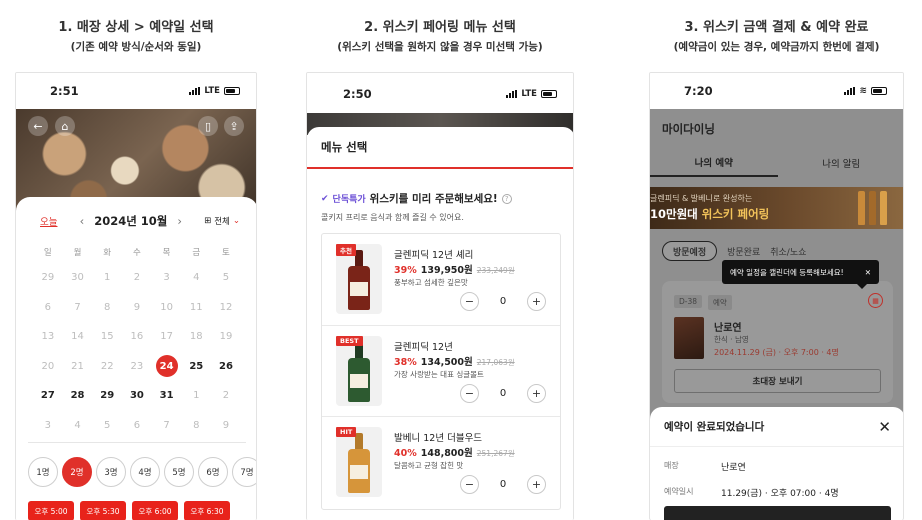 The width and height of the screenshot is (922, 520). I want to click on calendar-add-icon: ▦, so click(875, 300).